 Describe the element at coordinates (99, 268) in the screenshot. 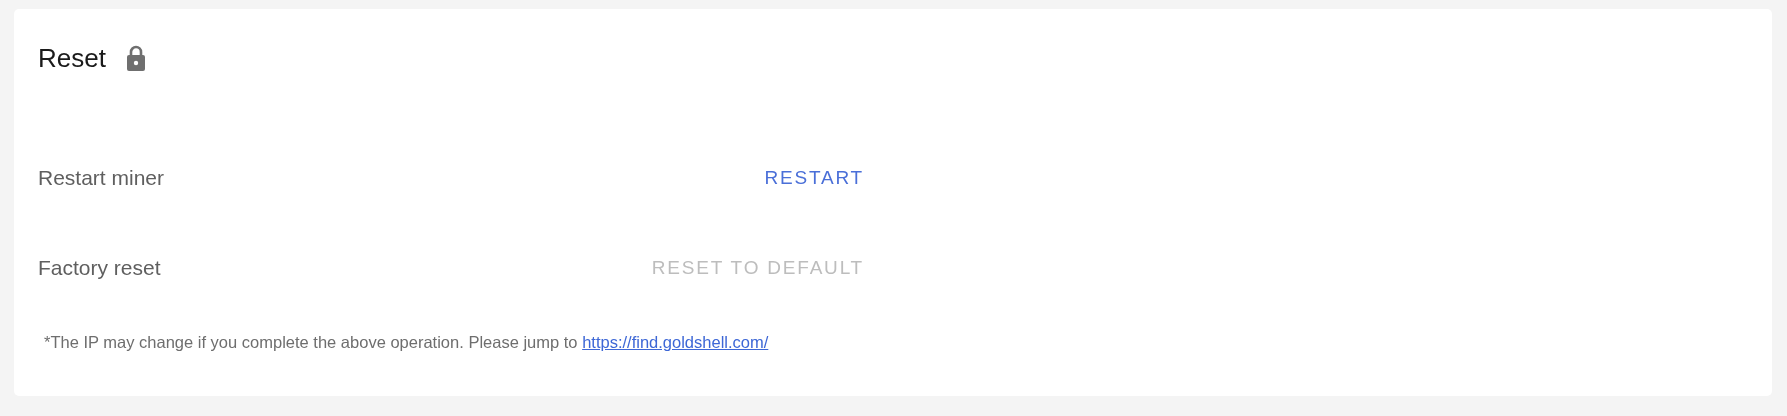

I see `setting-label: Factory reset` at that location.